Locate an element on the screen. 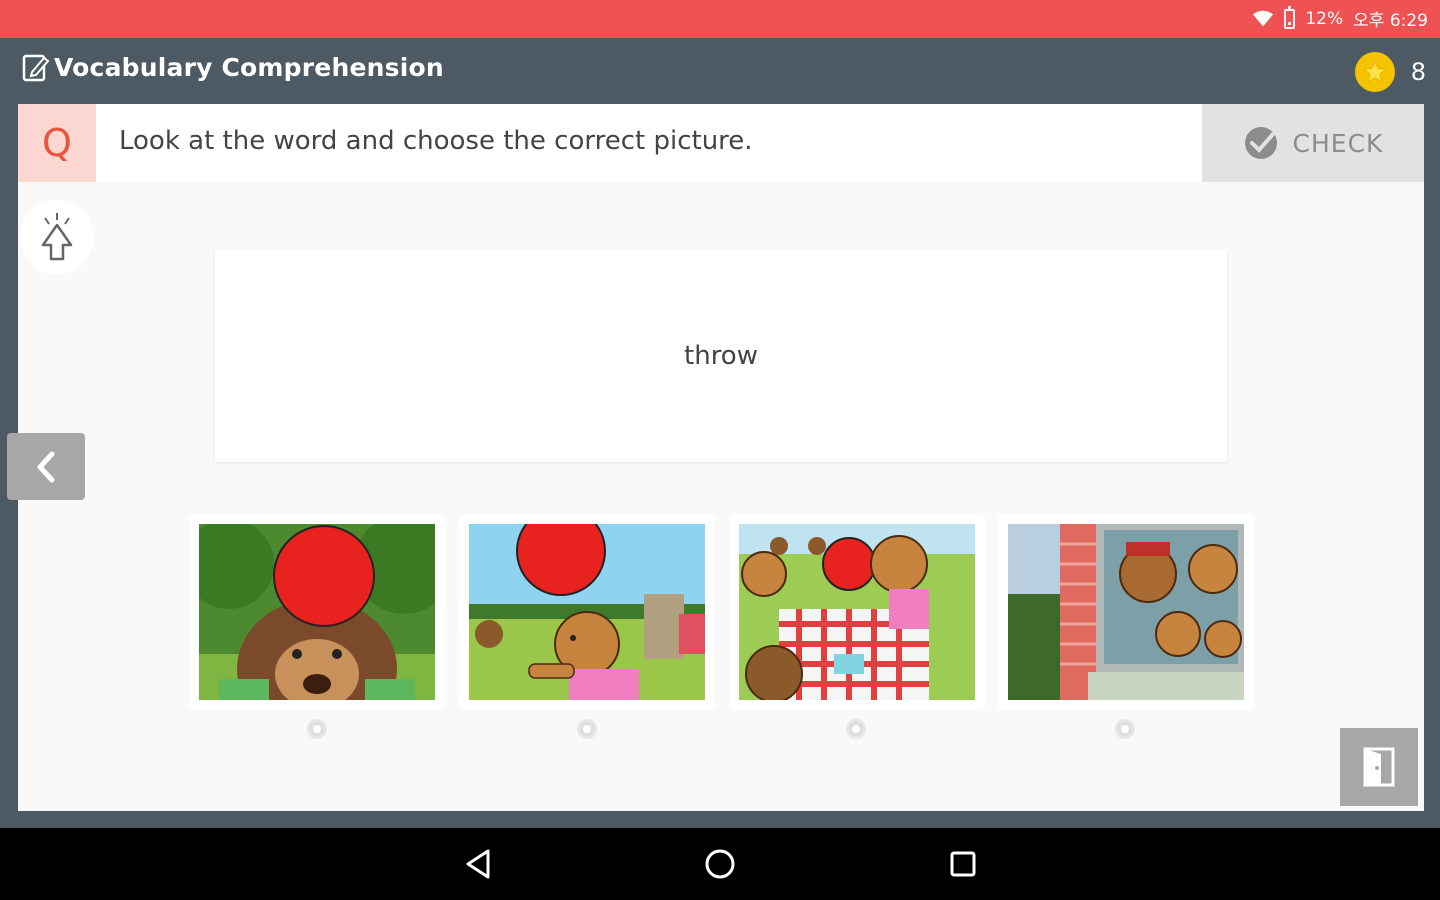 The height and width of the screenshot is (900, 1440). target-word: throw is located at coordinates (721, 356).